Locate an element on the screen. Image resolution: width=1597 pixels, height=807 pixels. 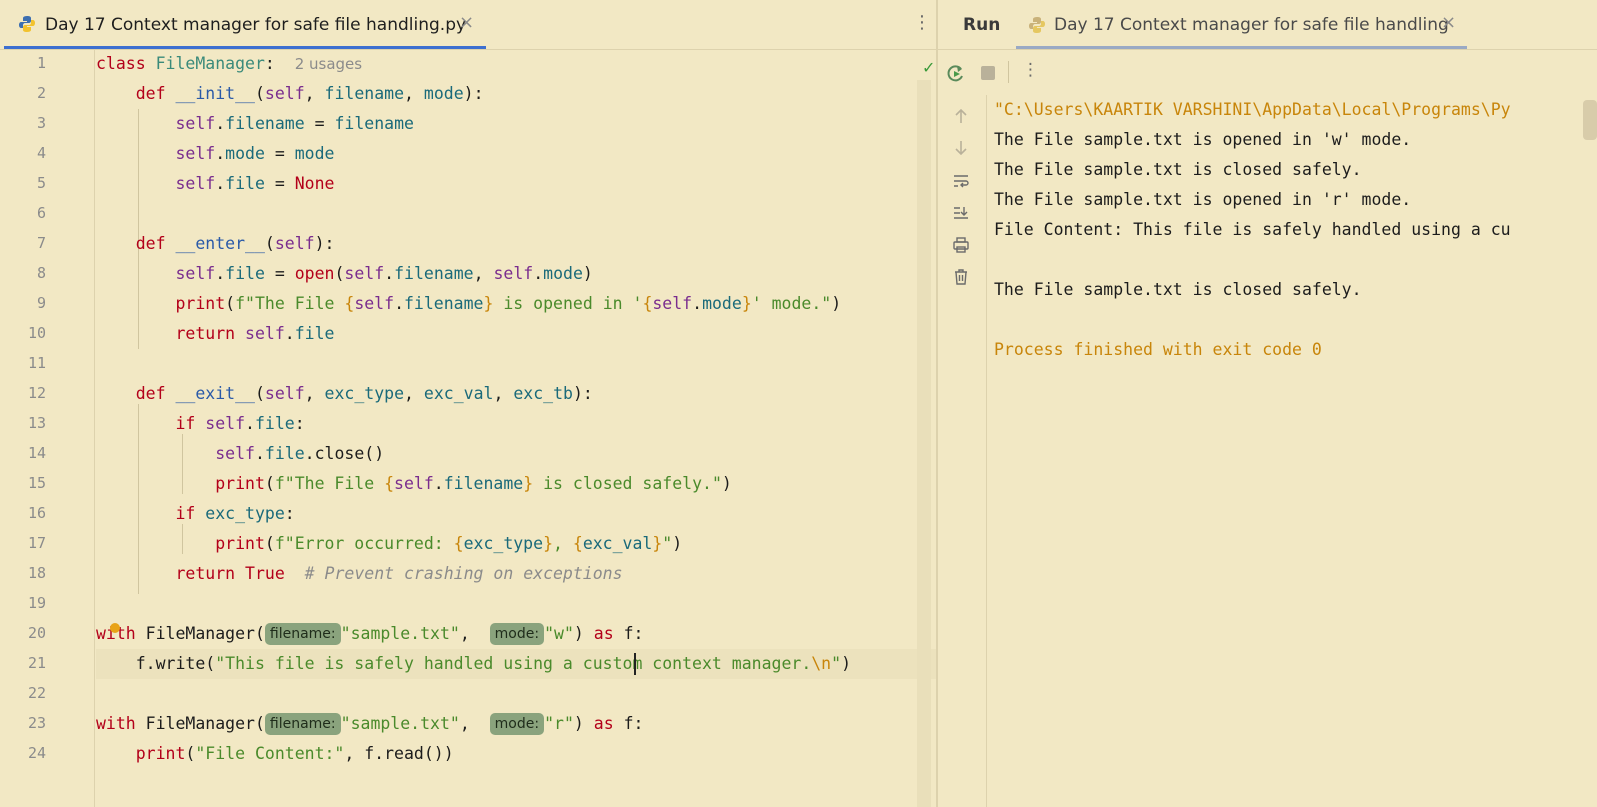
line-number: 24 is located at coordinates (36, 753).